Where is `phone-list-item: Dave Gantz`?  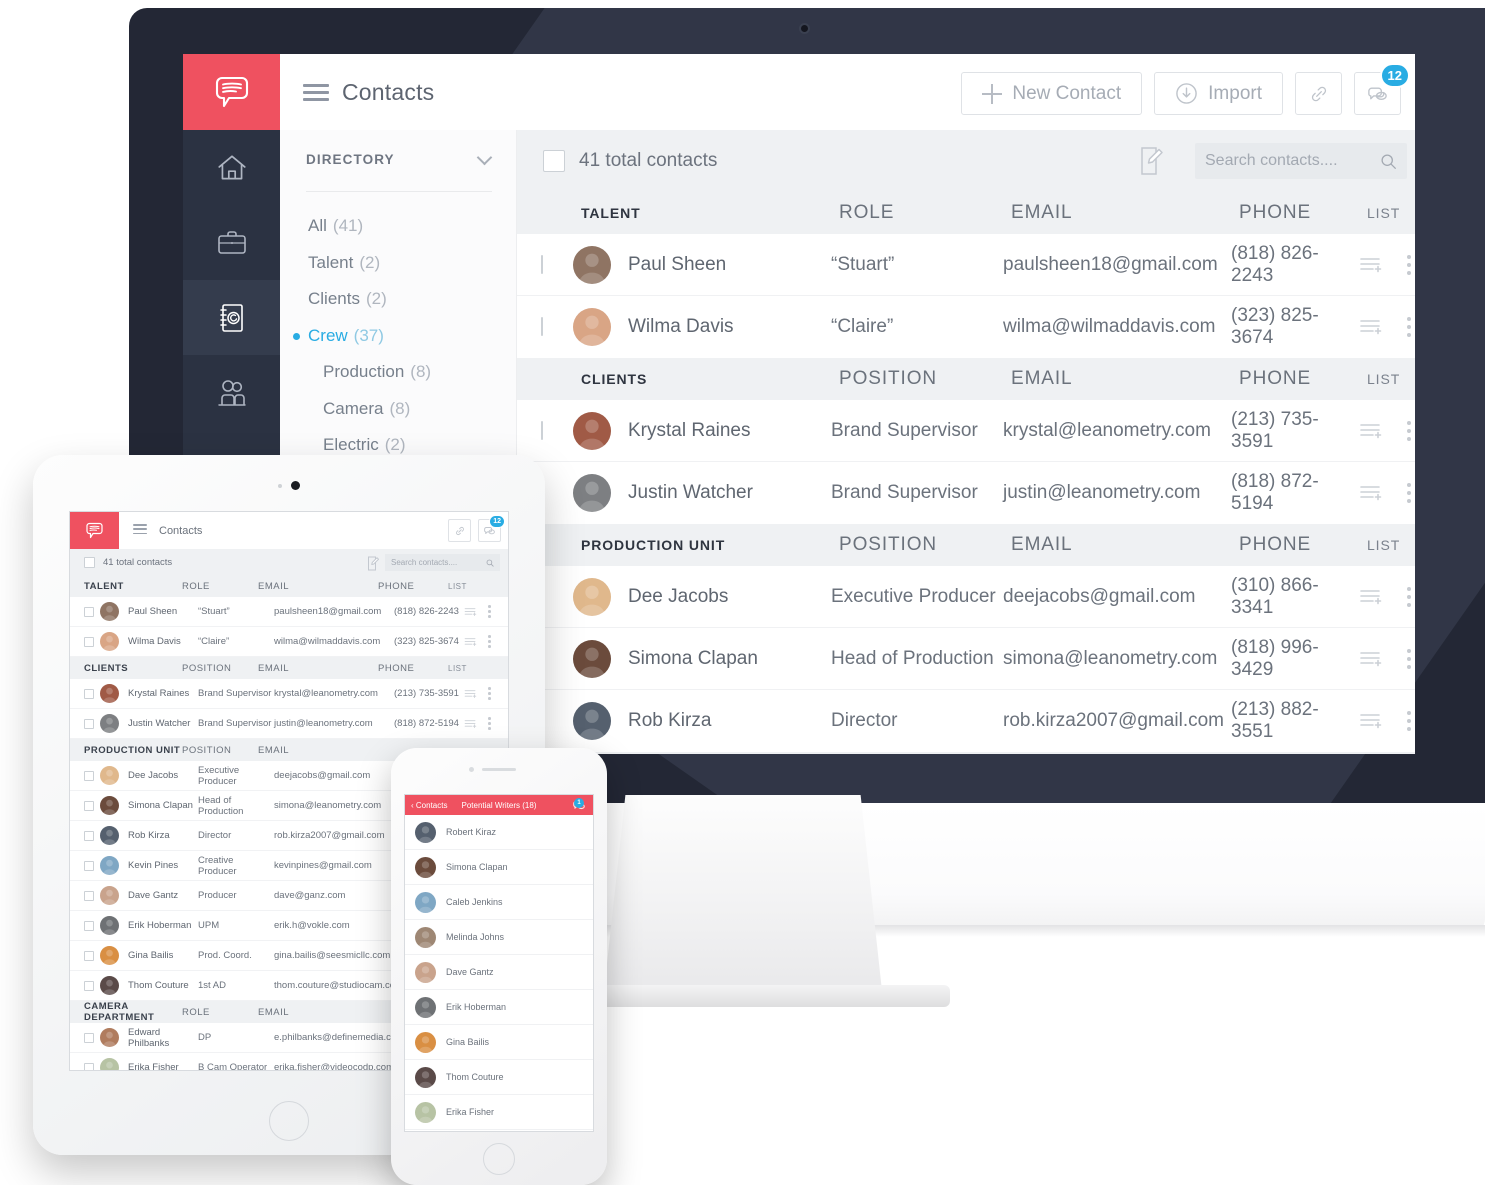 phone-list-item: Dave Gantz is located at coordinates (499, 972).